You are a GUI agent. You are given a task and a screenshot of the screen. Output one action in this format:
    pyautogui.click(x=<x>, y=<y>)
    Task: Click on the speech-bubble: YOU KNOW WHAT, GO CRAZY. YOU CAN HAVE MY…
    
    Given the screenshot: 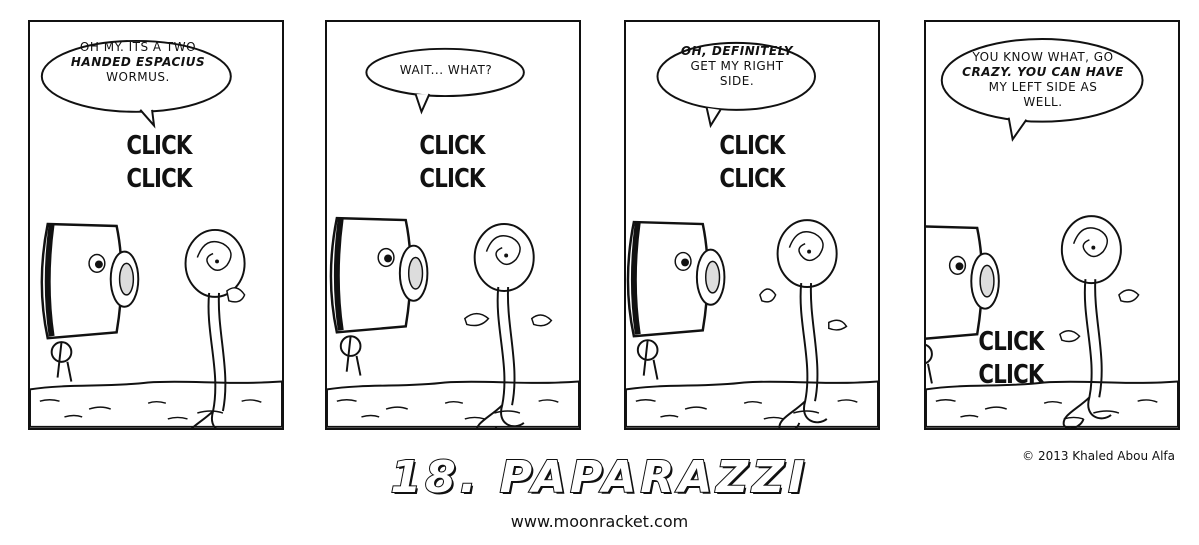 What is the action you would take?
    pyautogui.click(x=1043, y=80)
    